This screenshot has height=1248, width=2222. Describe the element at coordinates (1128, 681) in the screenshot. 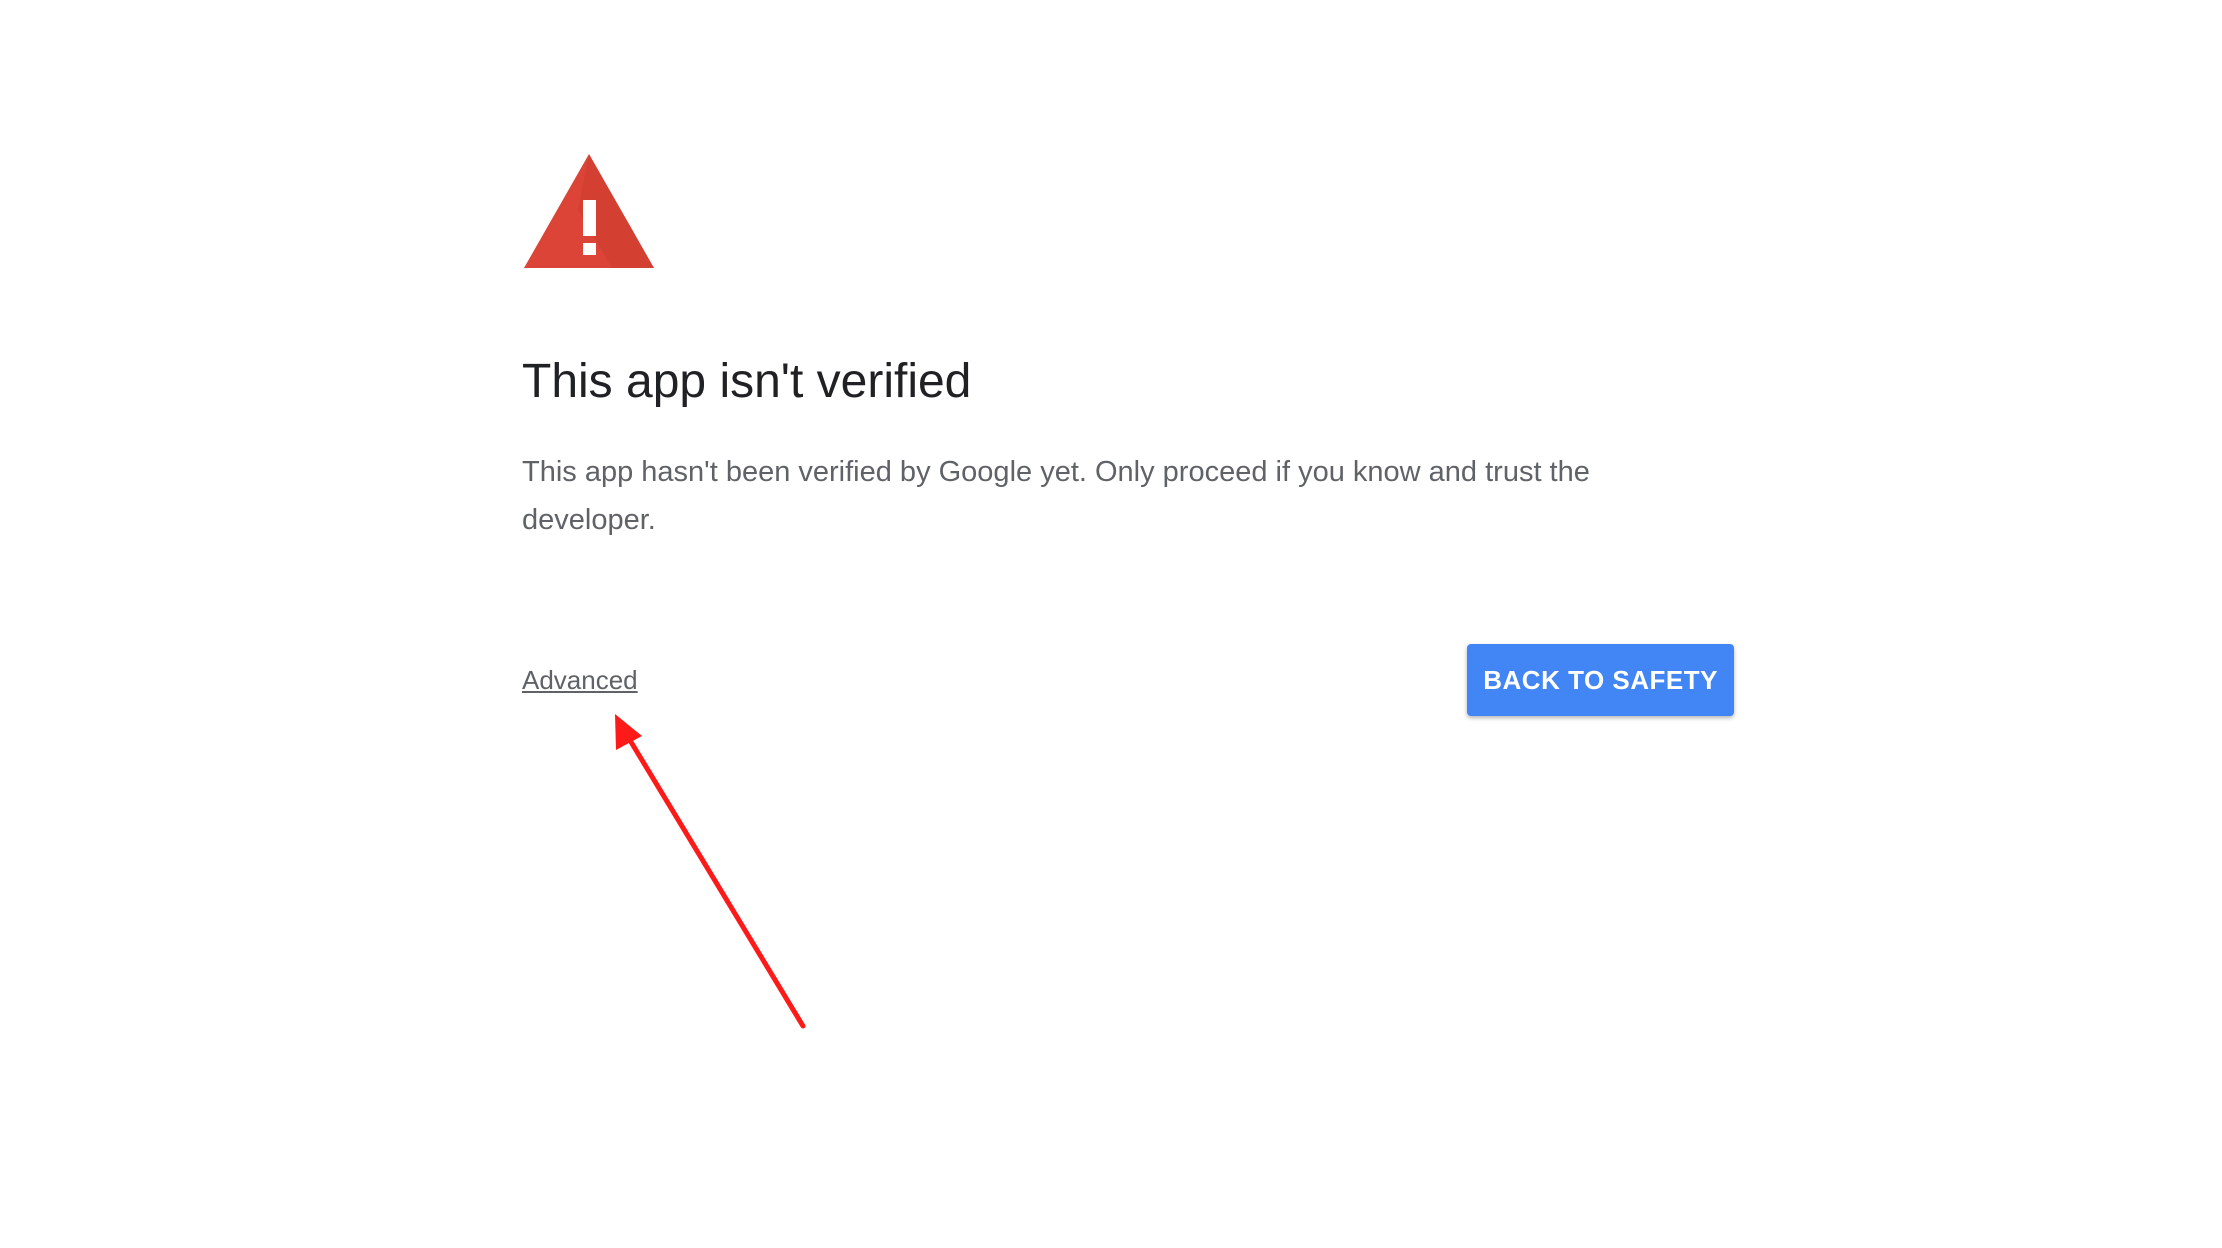

I see `actions-bar: Advanced BACK TO SAFETY` at that location.